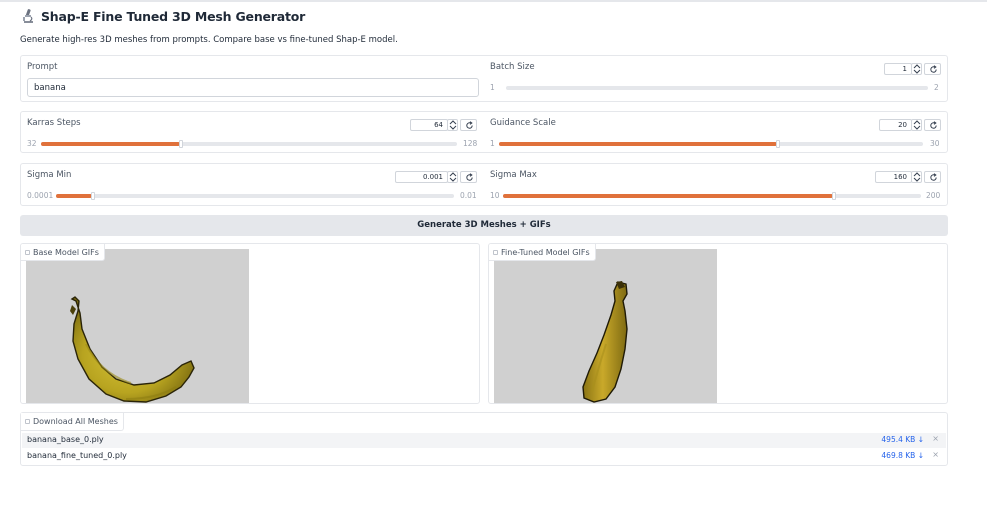 The height and width of the screenshot is (518, 987). I want to click on prompt-batch-panel: Prompt banana Batch Size 1 1 2, so click(484, 78).